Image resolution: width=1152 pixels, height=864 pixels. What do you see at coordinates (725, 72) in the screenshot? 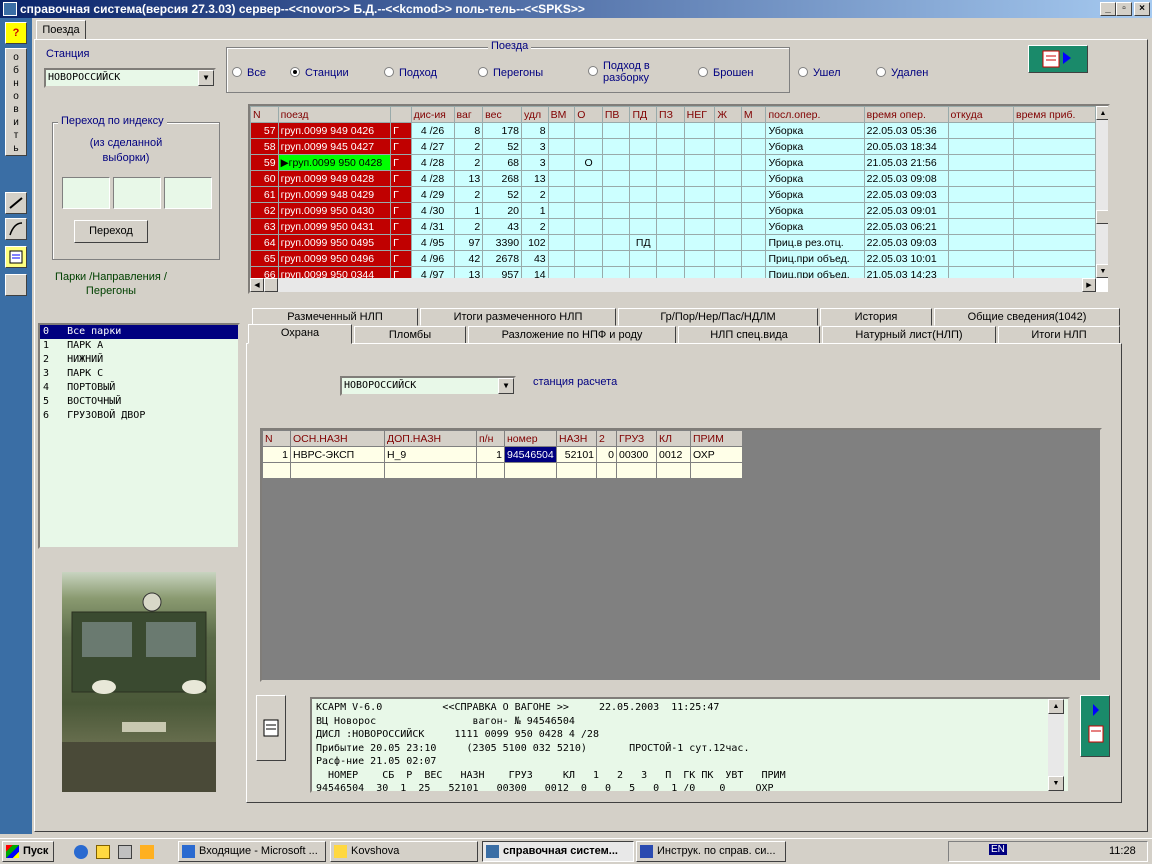
I see `radio-option-5: Брошен` at bounding box center [725, 72].